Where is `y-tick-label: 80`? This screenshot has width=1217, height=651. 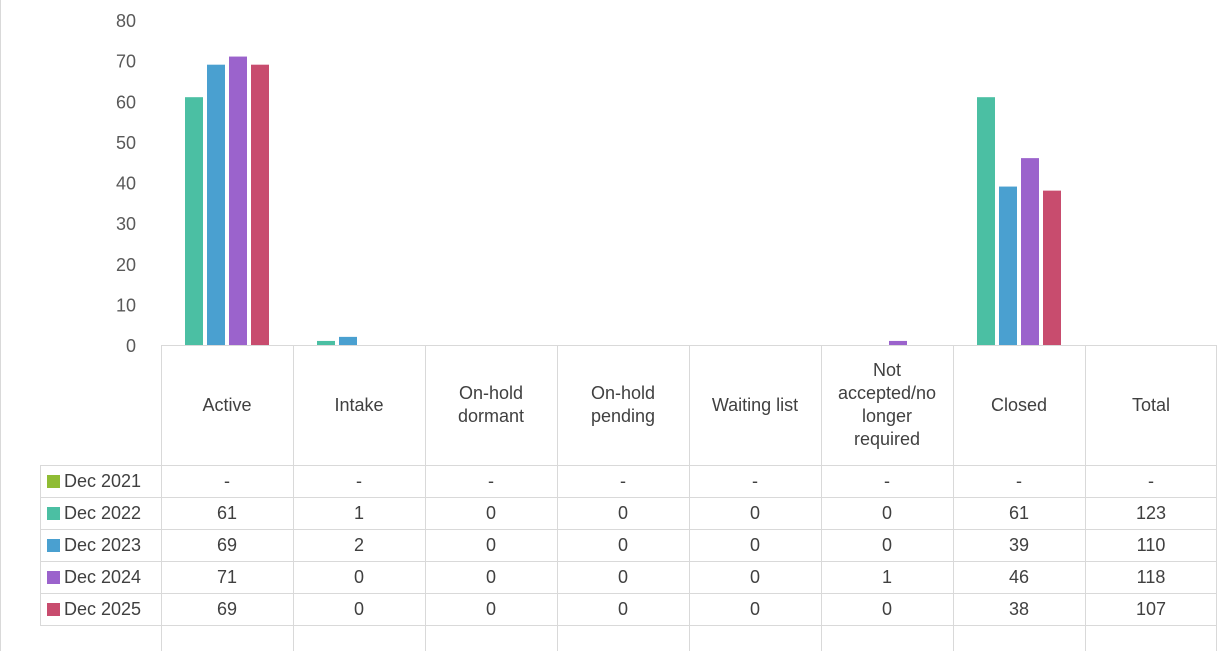
y-tick-label: 80 is located at coordinates (126, 21).